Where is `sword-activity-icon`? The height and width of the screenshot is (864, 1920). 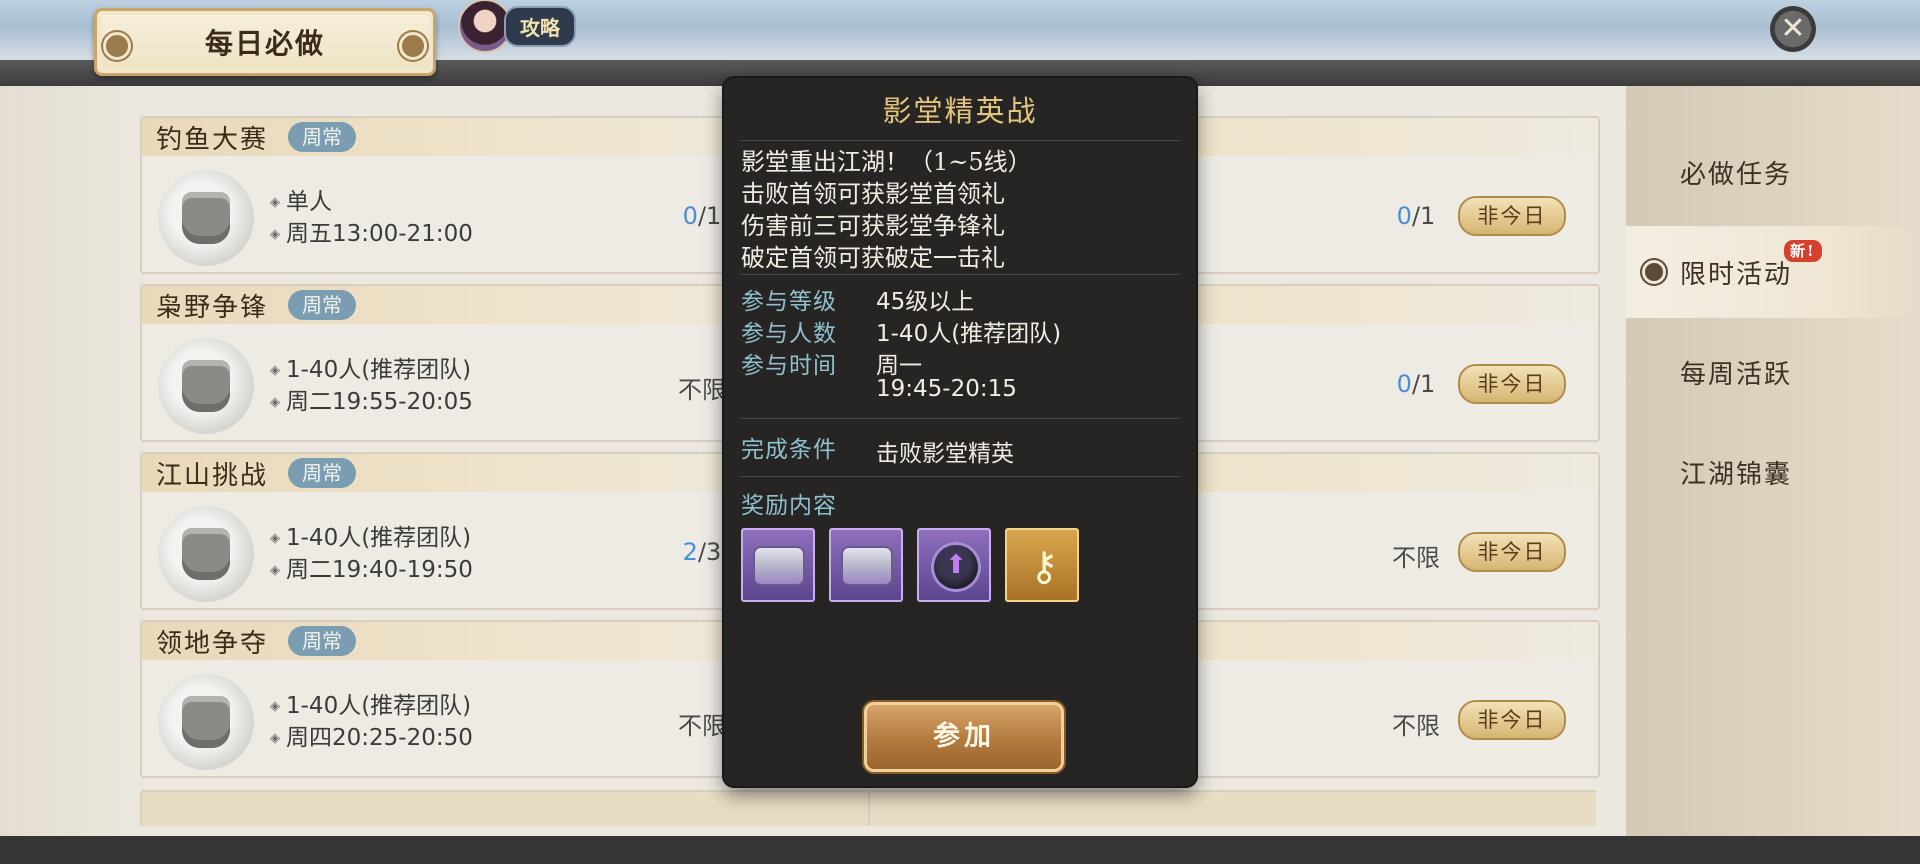
sword-activity-icon is located at coordinates (206, 386).